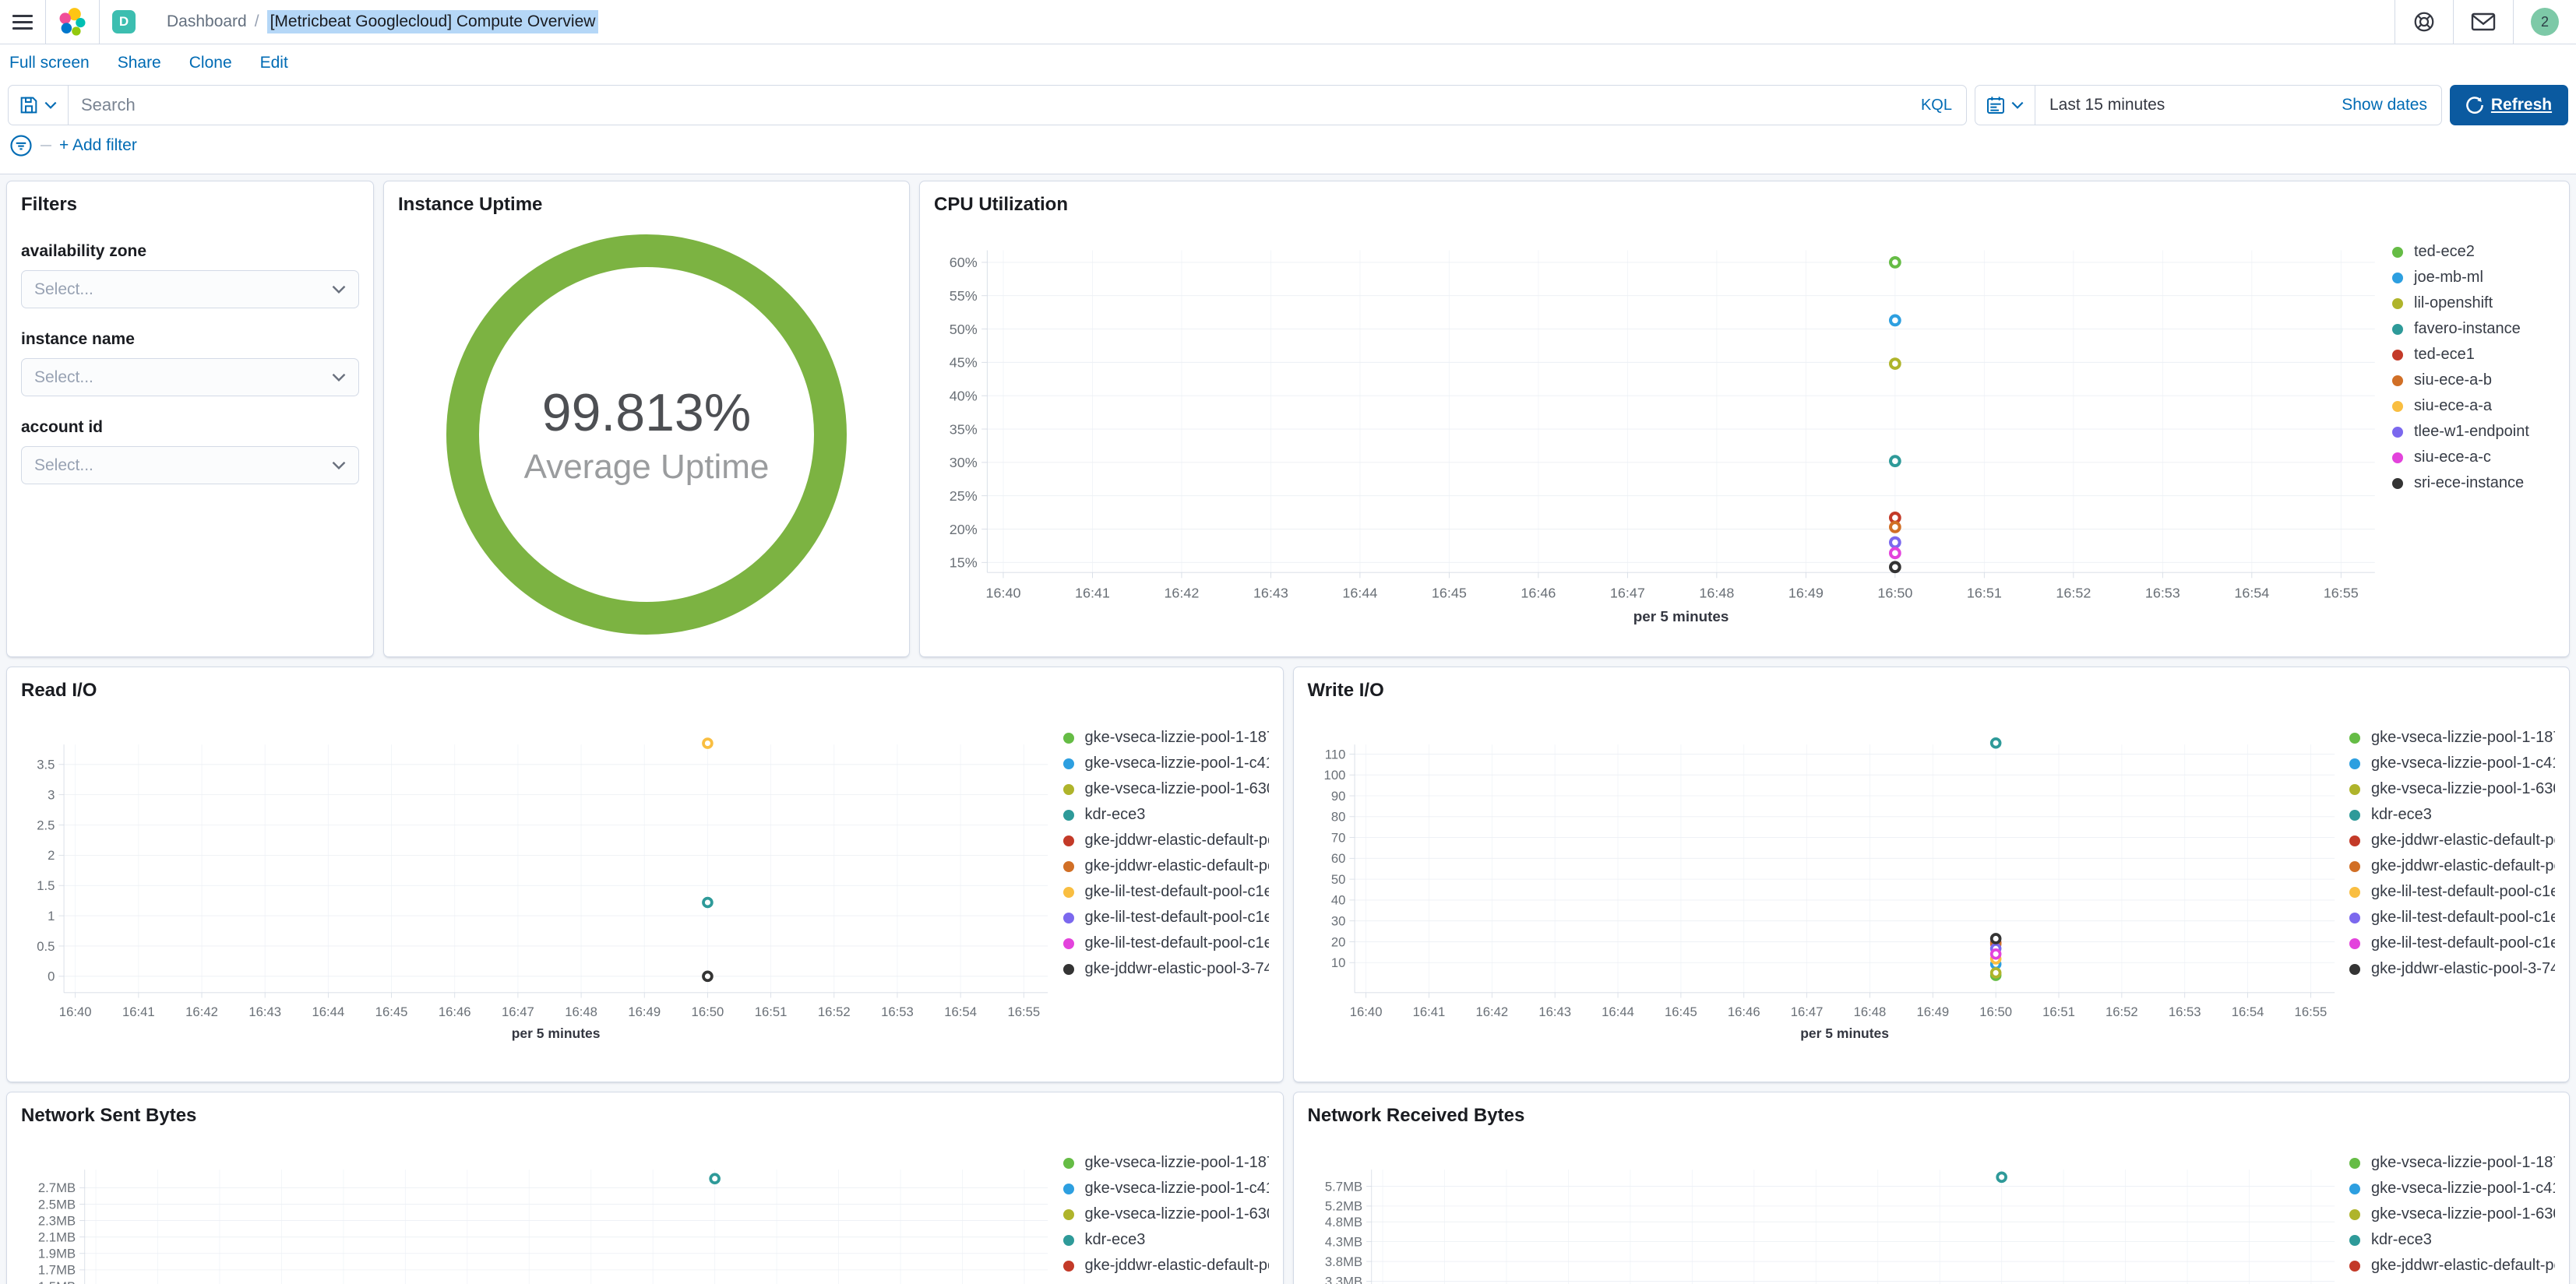 Image resolution: width=2576 pixels, height=1284 pixels. I want to click on hamburger-icon, so click(22, 22).